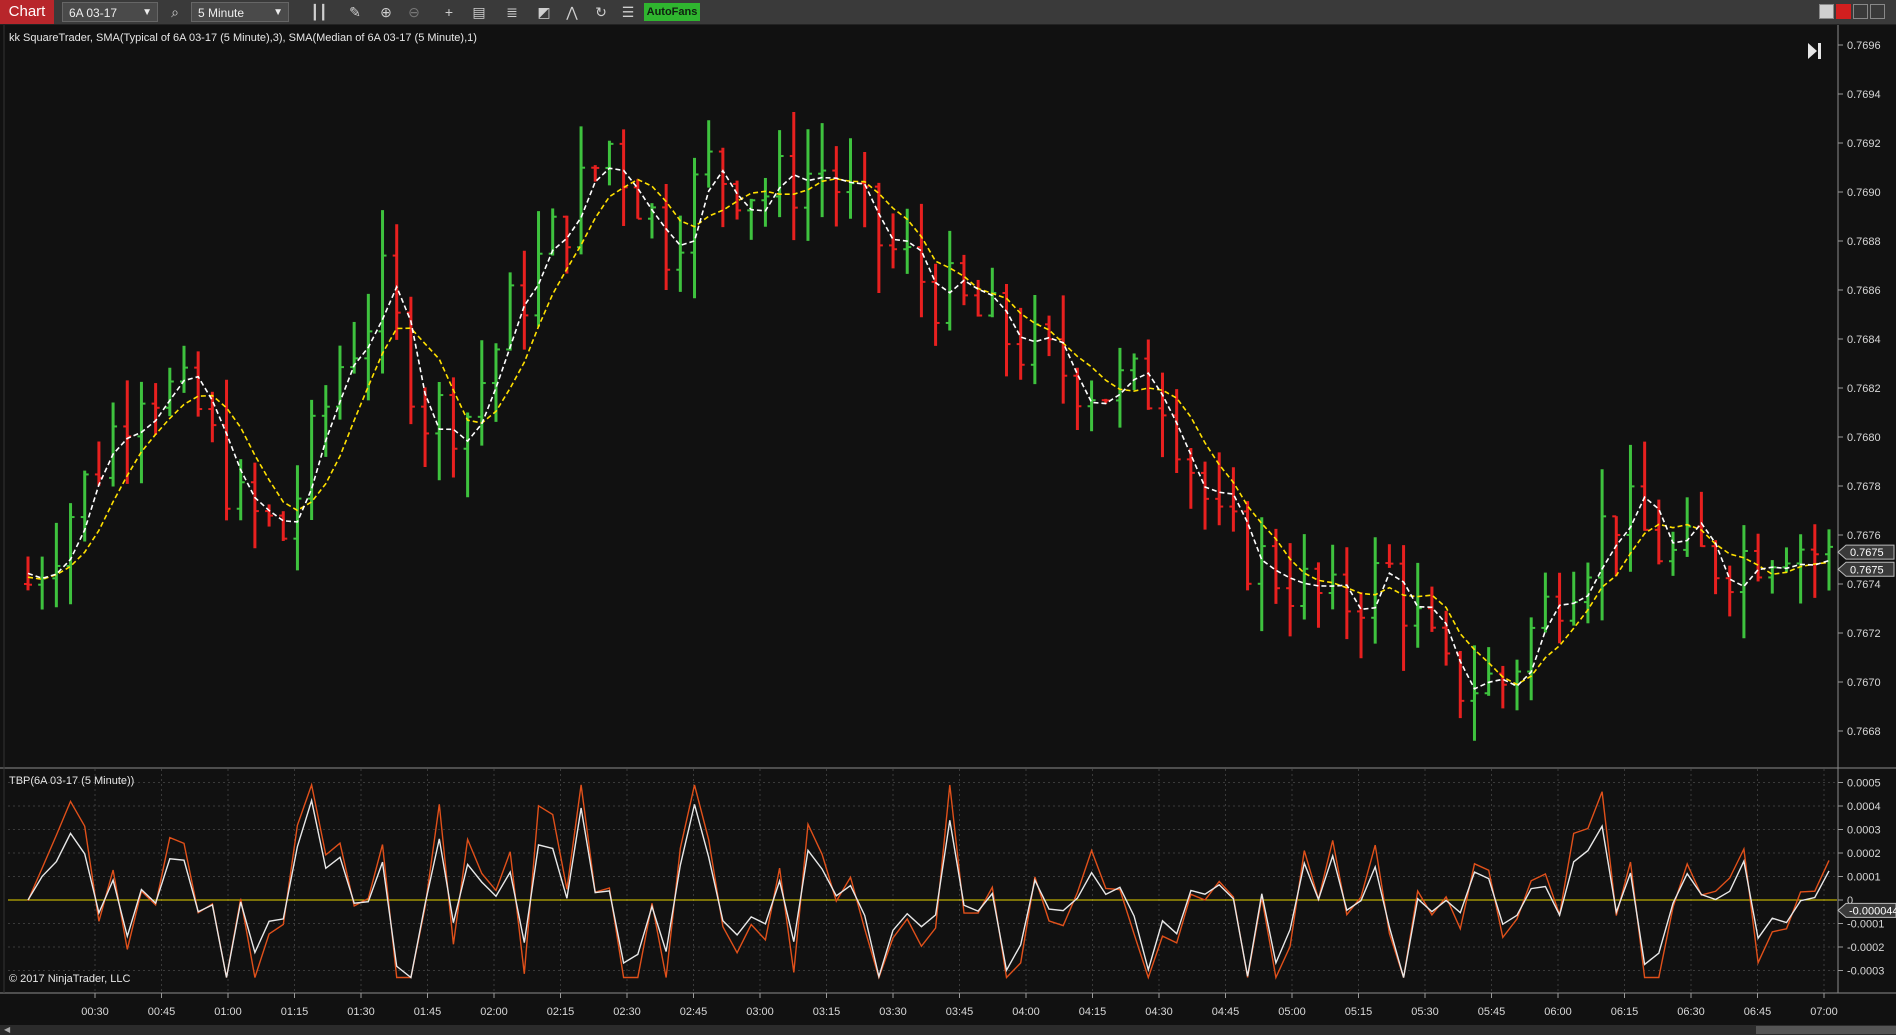 This screenshot has width=1896, height=1035. Describe the element at coordinates (1864, 854) in the screenshot. I see `indicator-tick-label: 0.0002` at that location.